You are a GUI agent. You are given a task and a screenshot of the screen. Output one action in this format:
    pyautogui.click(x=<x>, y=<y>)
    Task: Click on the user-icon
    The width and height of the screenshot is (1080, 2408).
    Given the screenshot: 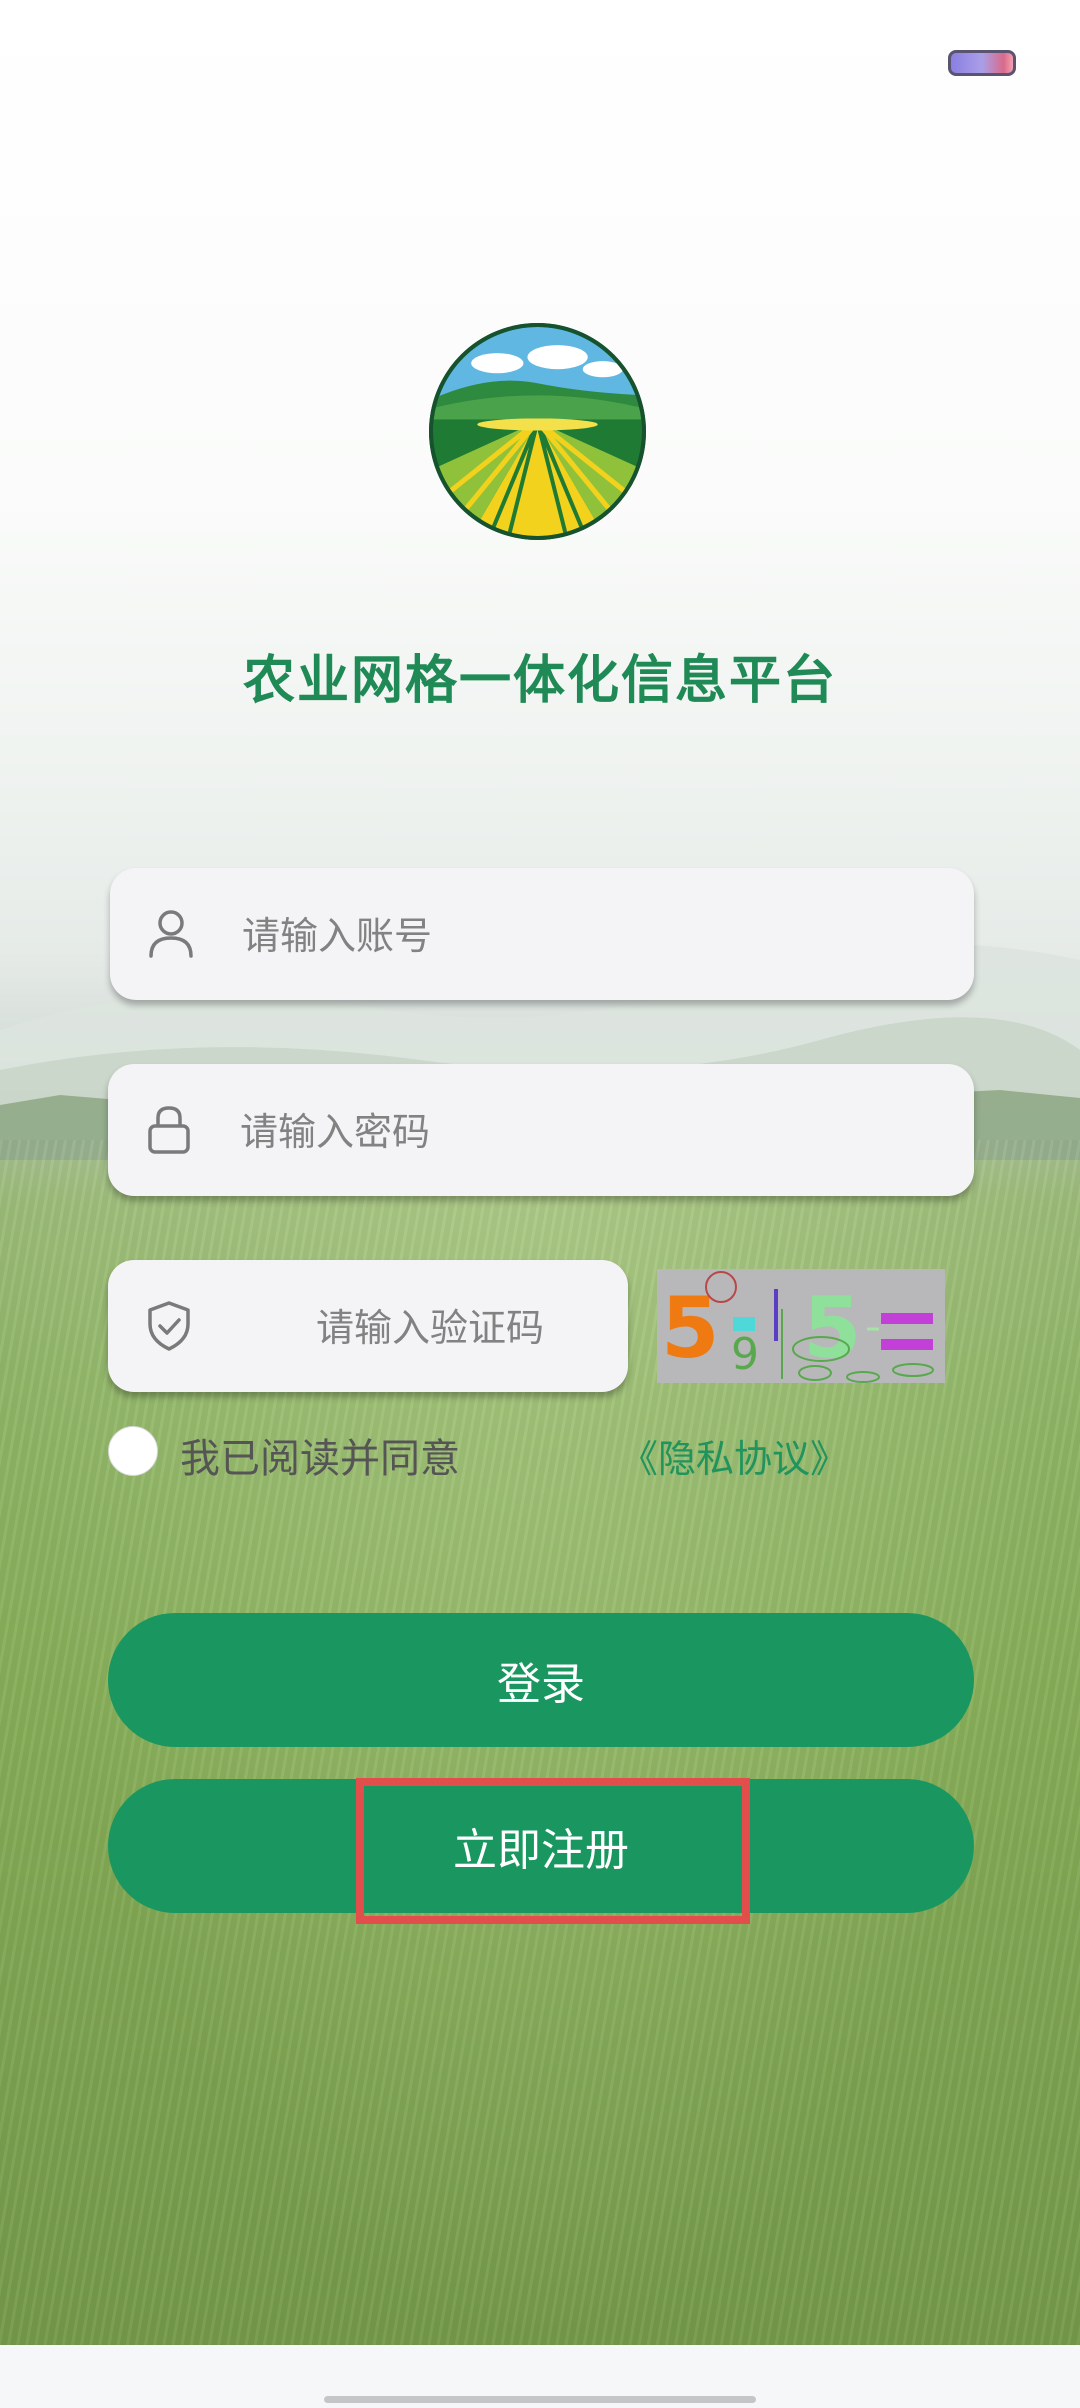 What is the action you would take?
    pyautogui.click(x=171, y=934)
    